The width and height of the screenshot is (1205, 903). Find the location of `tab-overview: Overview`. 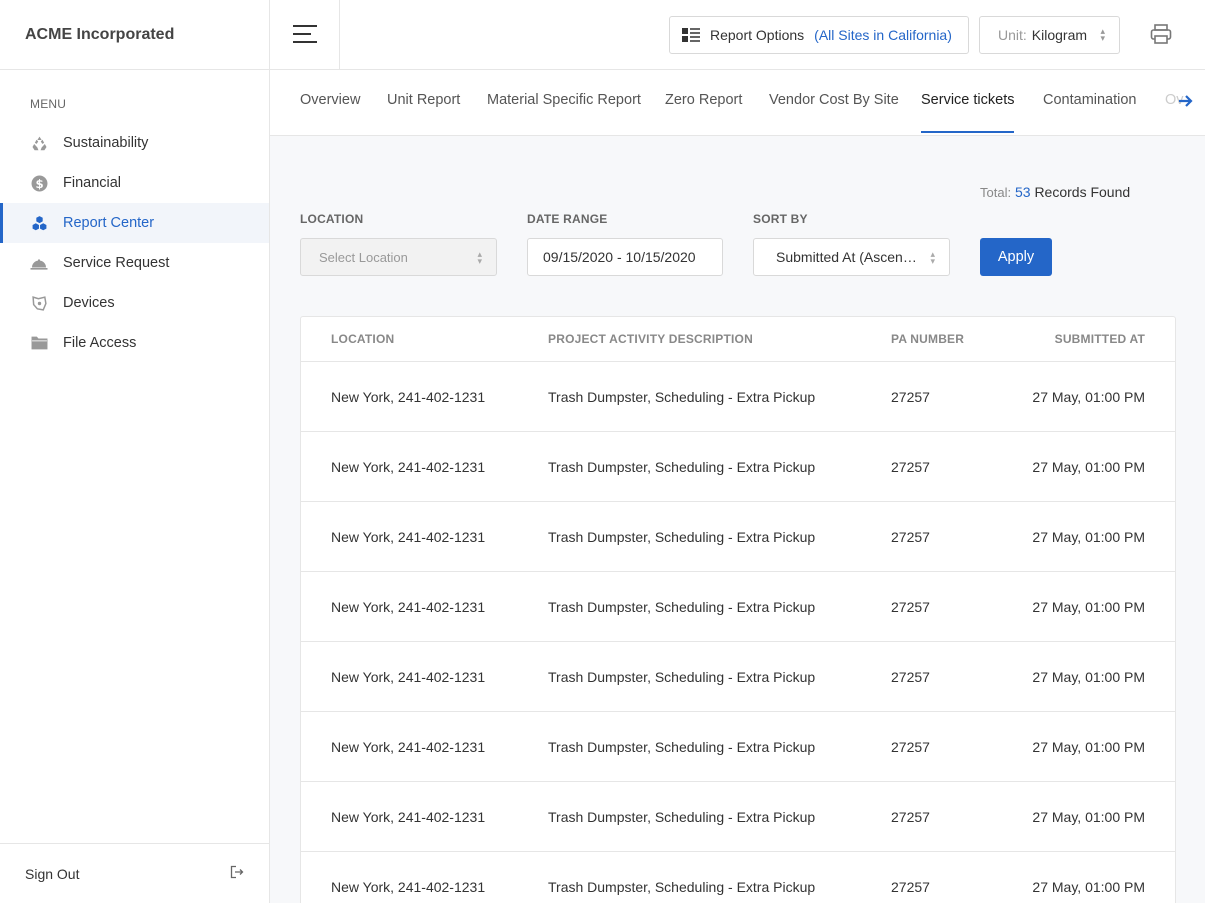

tab-overview: Overview is located at coordinates (330, 102).